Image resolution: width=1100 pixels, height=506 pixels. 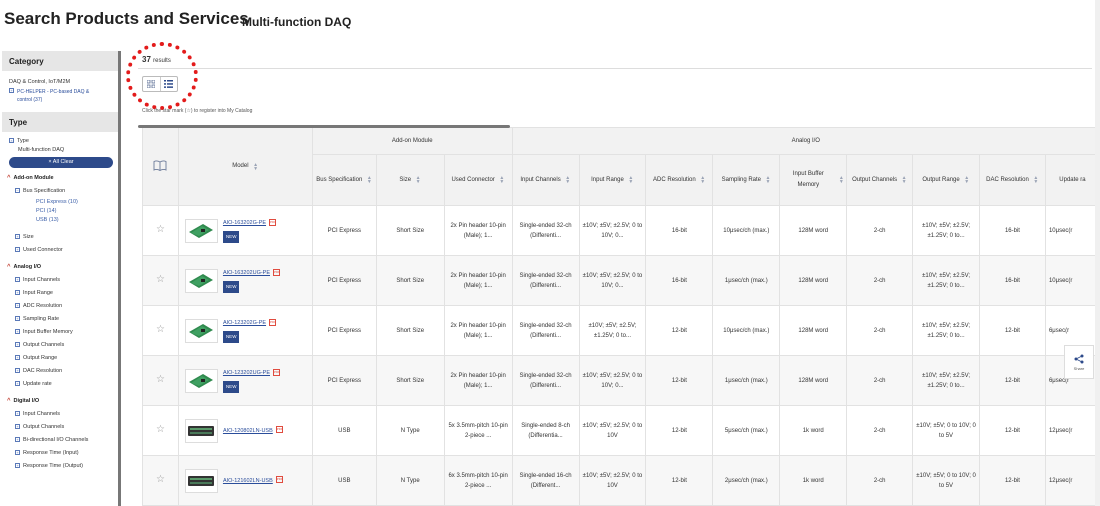 I want to click on digital-filter-item: + Response Time (Output), so click(x=61, y=466).